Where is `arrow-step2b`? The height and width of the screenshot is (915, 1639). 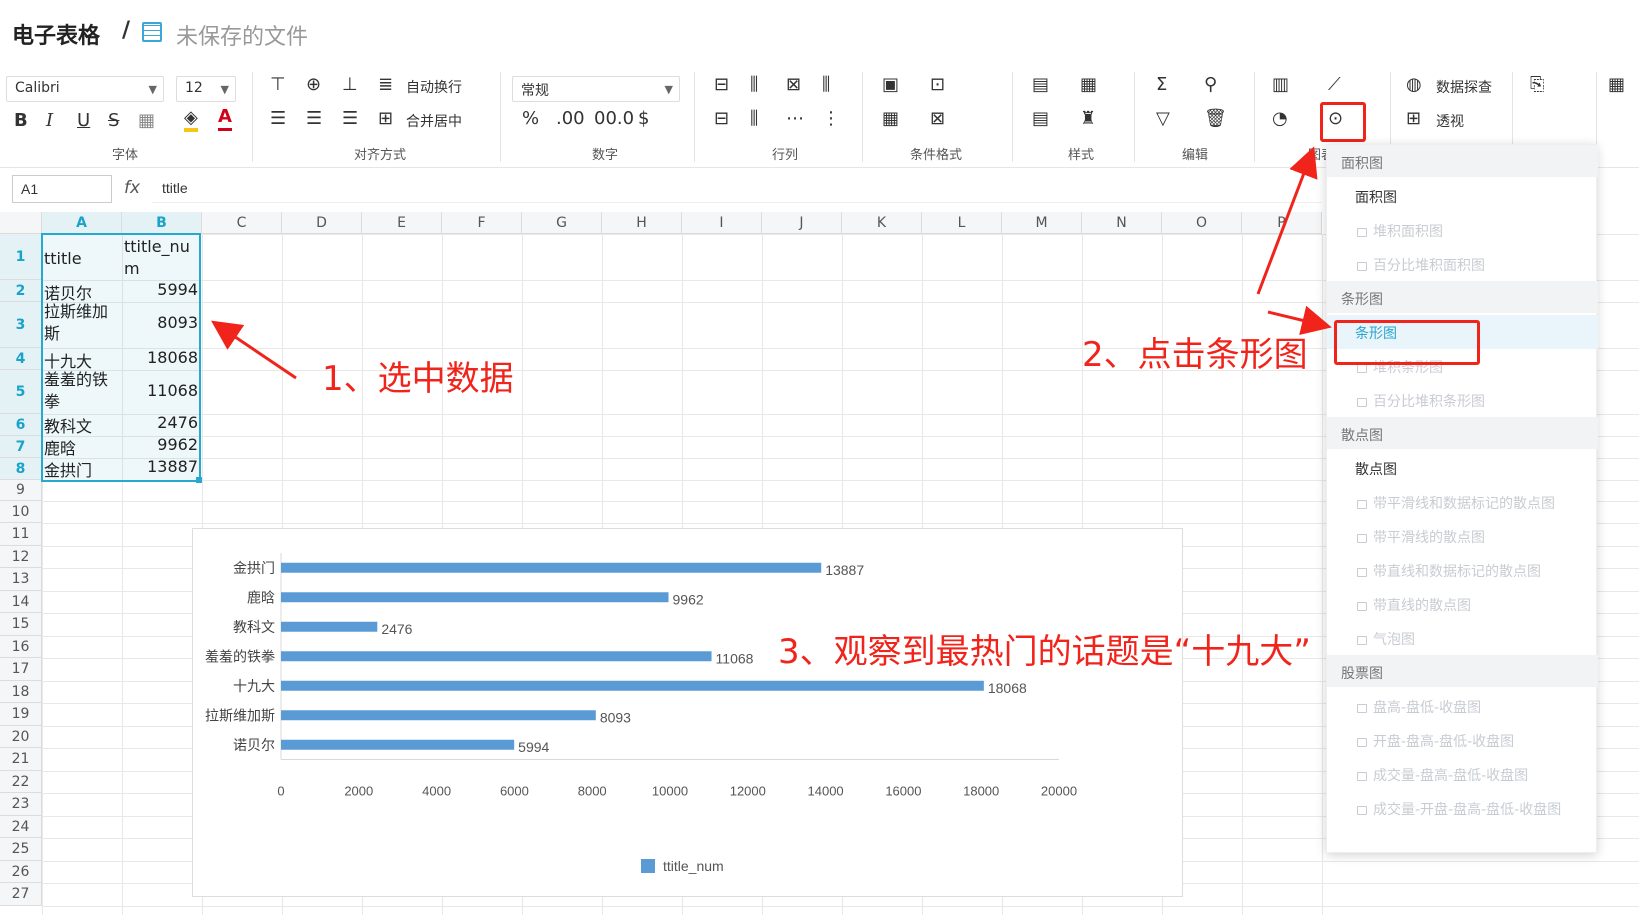 arrow-step2b is located at coordinates (1299, 320).